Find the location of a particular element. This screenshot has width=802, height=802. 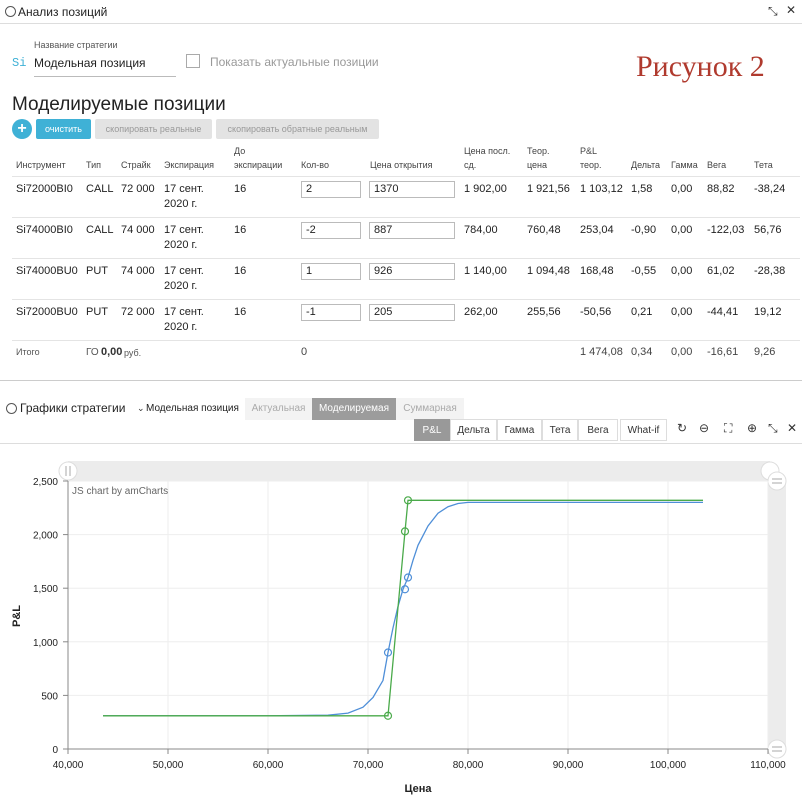

cell-theor: 255,56 is located at coordinates (544, 312).